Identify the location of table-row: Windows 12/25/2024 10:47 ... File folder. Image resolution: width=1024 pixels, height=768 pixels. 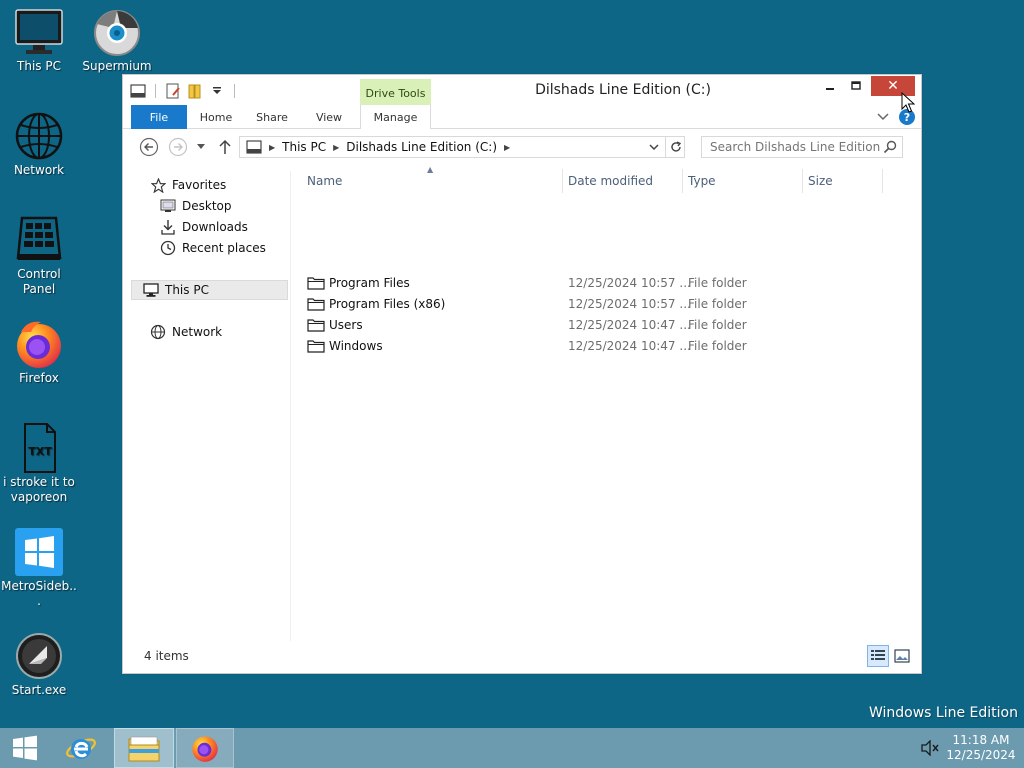
(599, 345).